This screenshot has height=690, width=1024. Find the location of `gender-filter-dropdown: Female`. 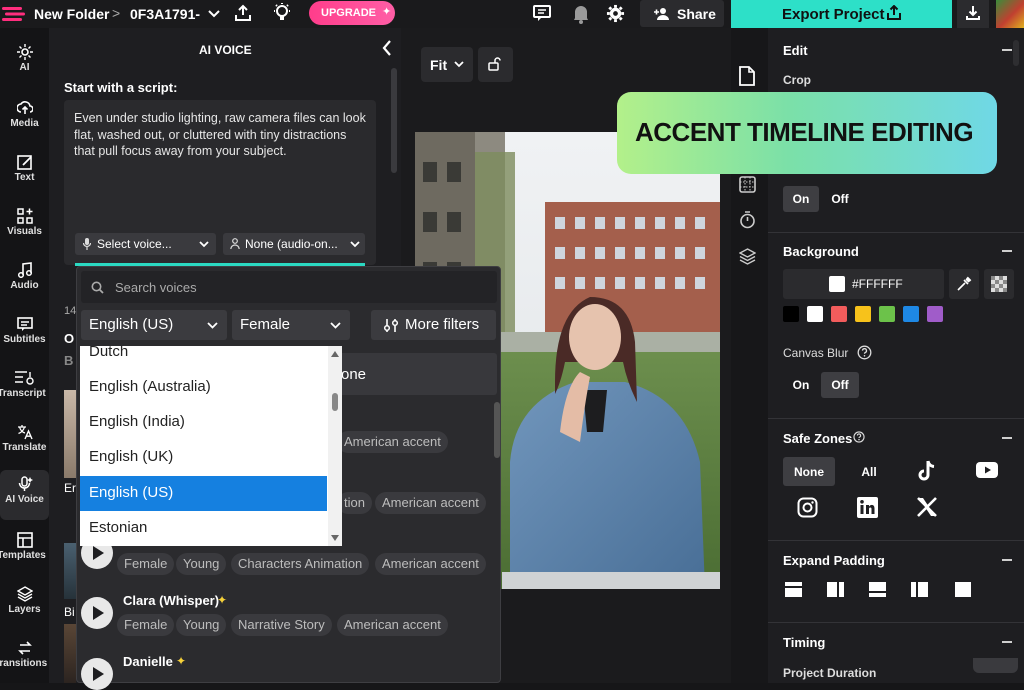

gender-filter-dropdown: Female is located at coordinates (291, 325).